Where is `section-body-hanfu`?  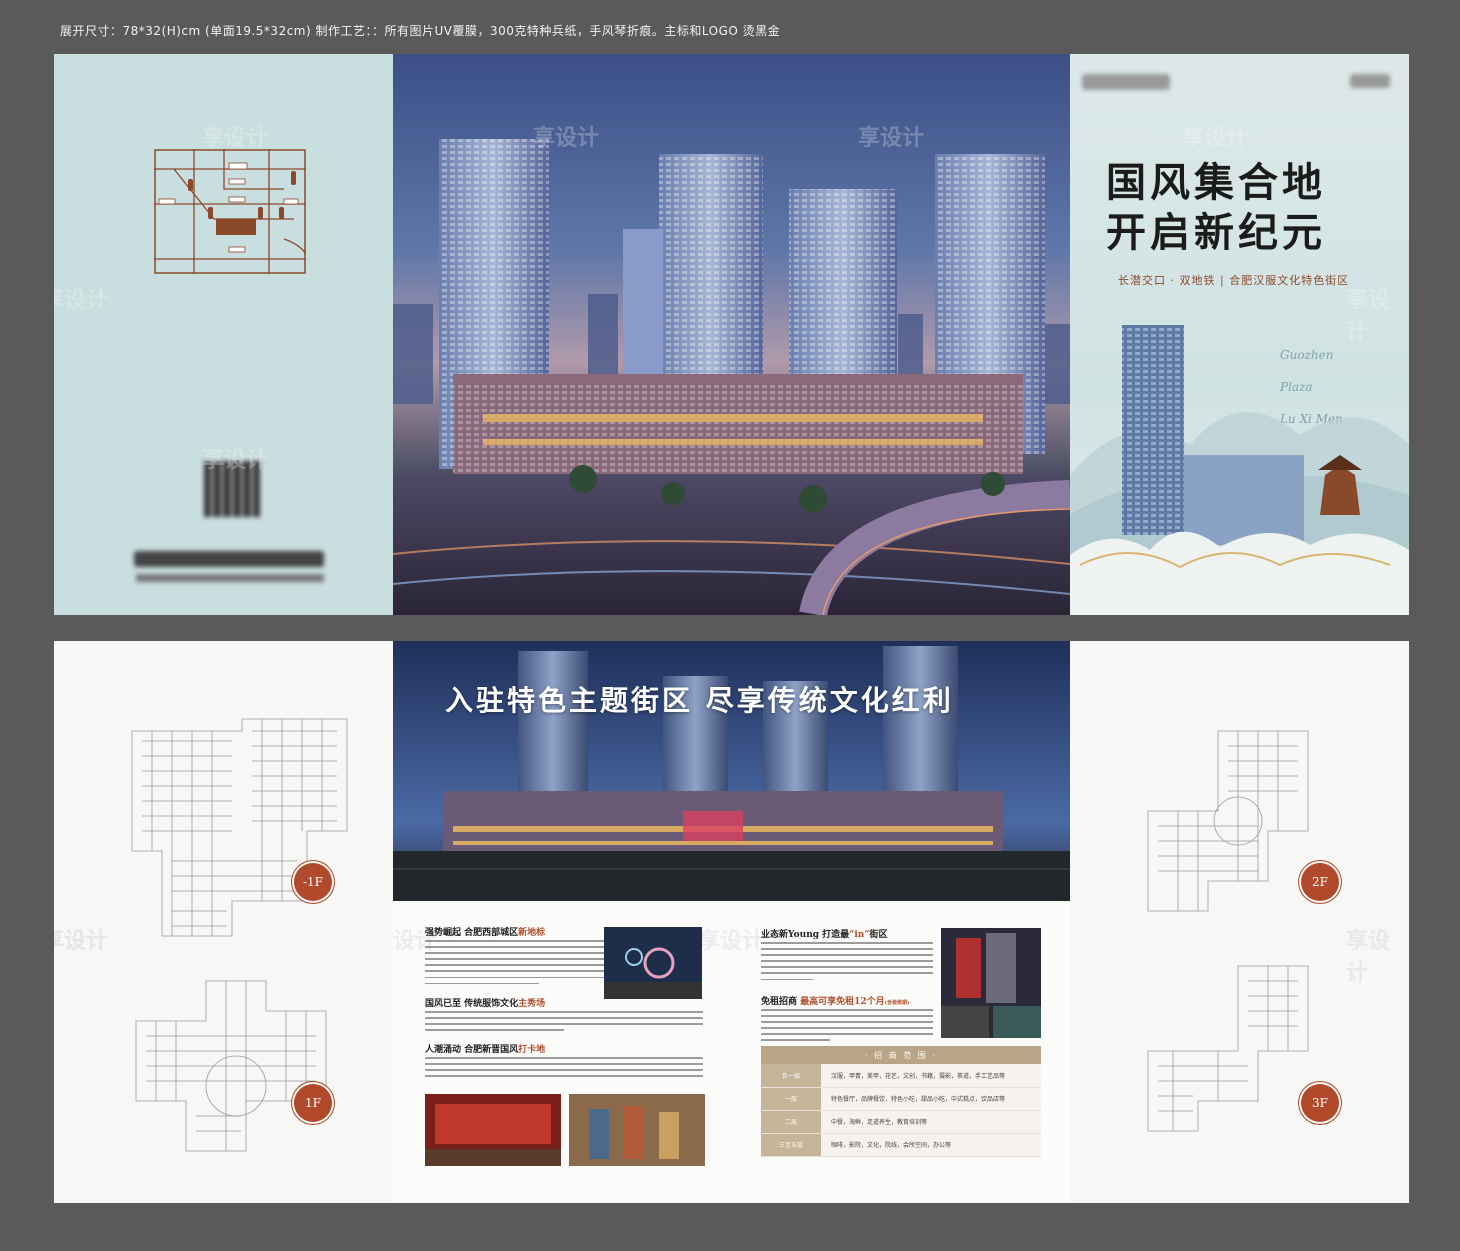 section-body-hanfu is located at coordinates (564, 1023).